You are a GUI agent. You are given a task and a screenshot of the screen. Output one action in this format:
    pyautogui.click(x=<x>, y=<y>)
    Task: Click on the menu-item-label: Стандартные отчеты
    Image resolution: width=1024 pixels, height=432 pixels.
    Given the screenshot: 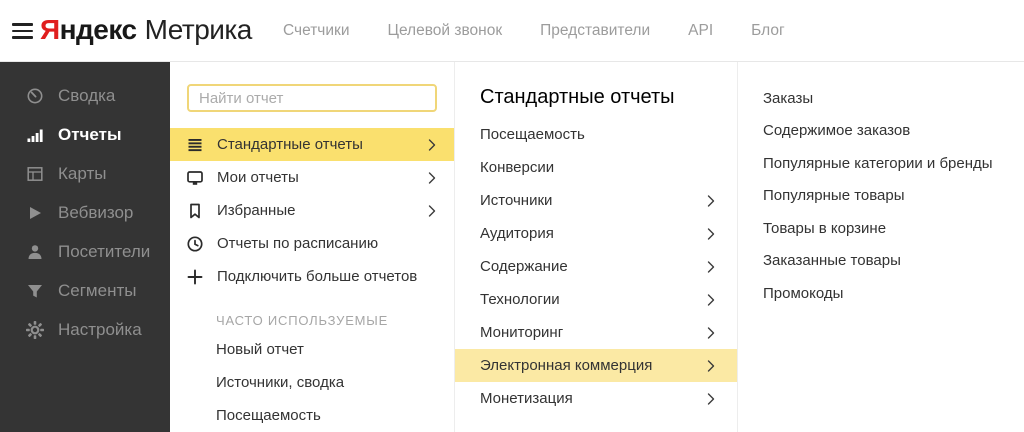 What is the action you would take?
    pyautogui.click(x=290, y=144)
    